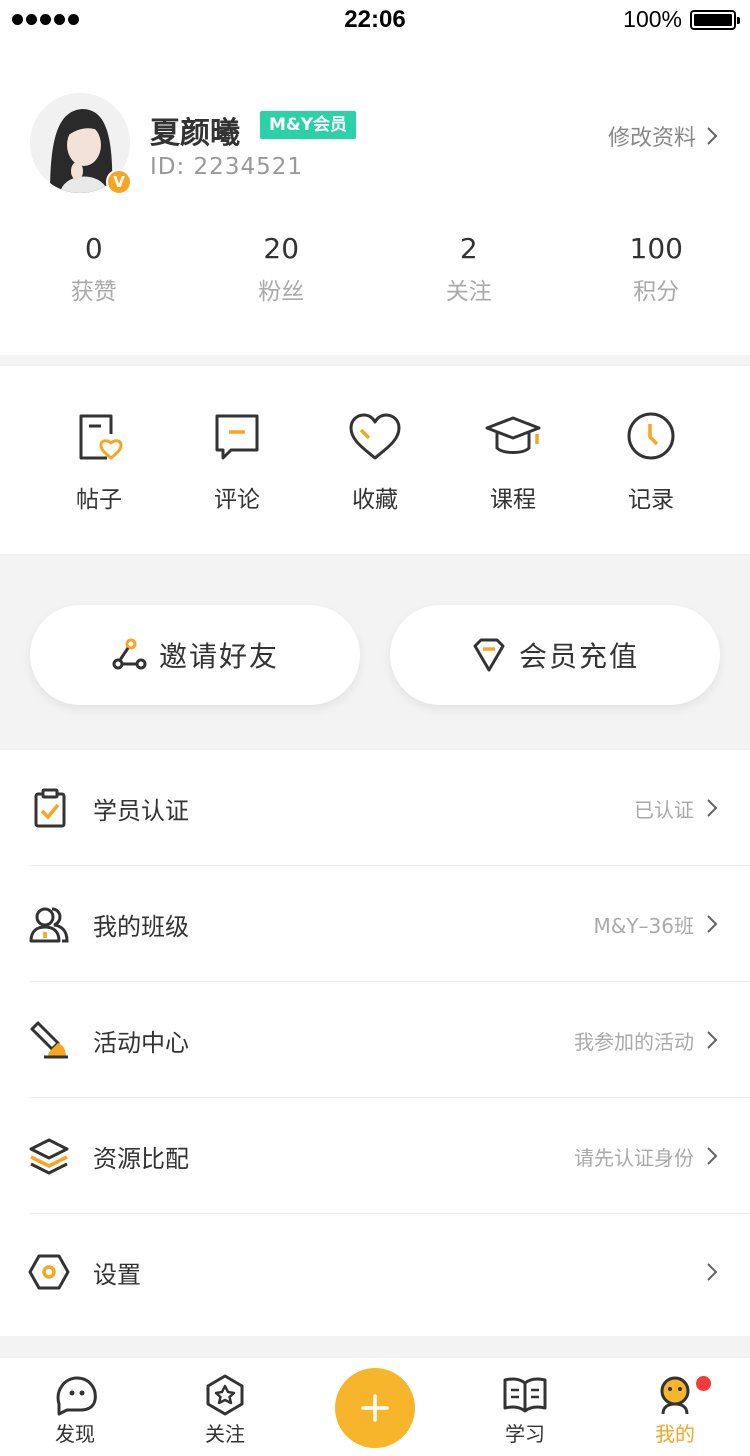 Image resolution: width=750 pixels, height=1456 pixels. What do you see at coordinates (81, 144) in the screenshot?
I see `avatar: V` at bounding box center [81, 144].